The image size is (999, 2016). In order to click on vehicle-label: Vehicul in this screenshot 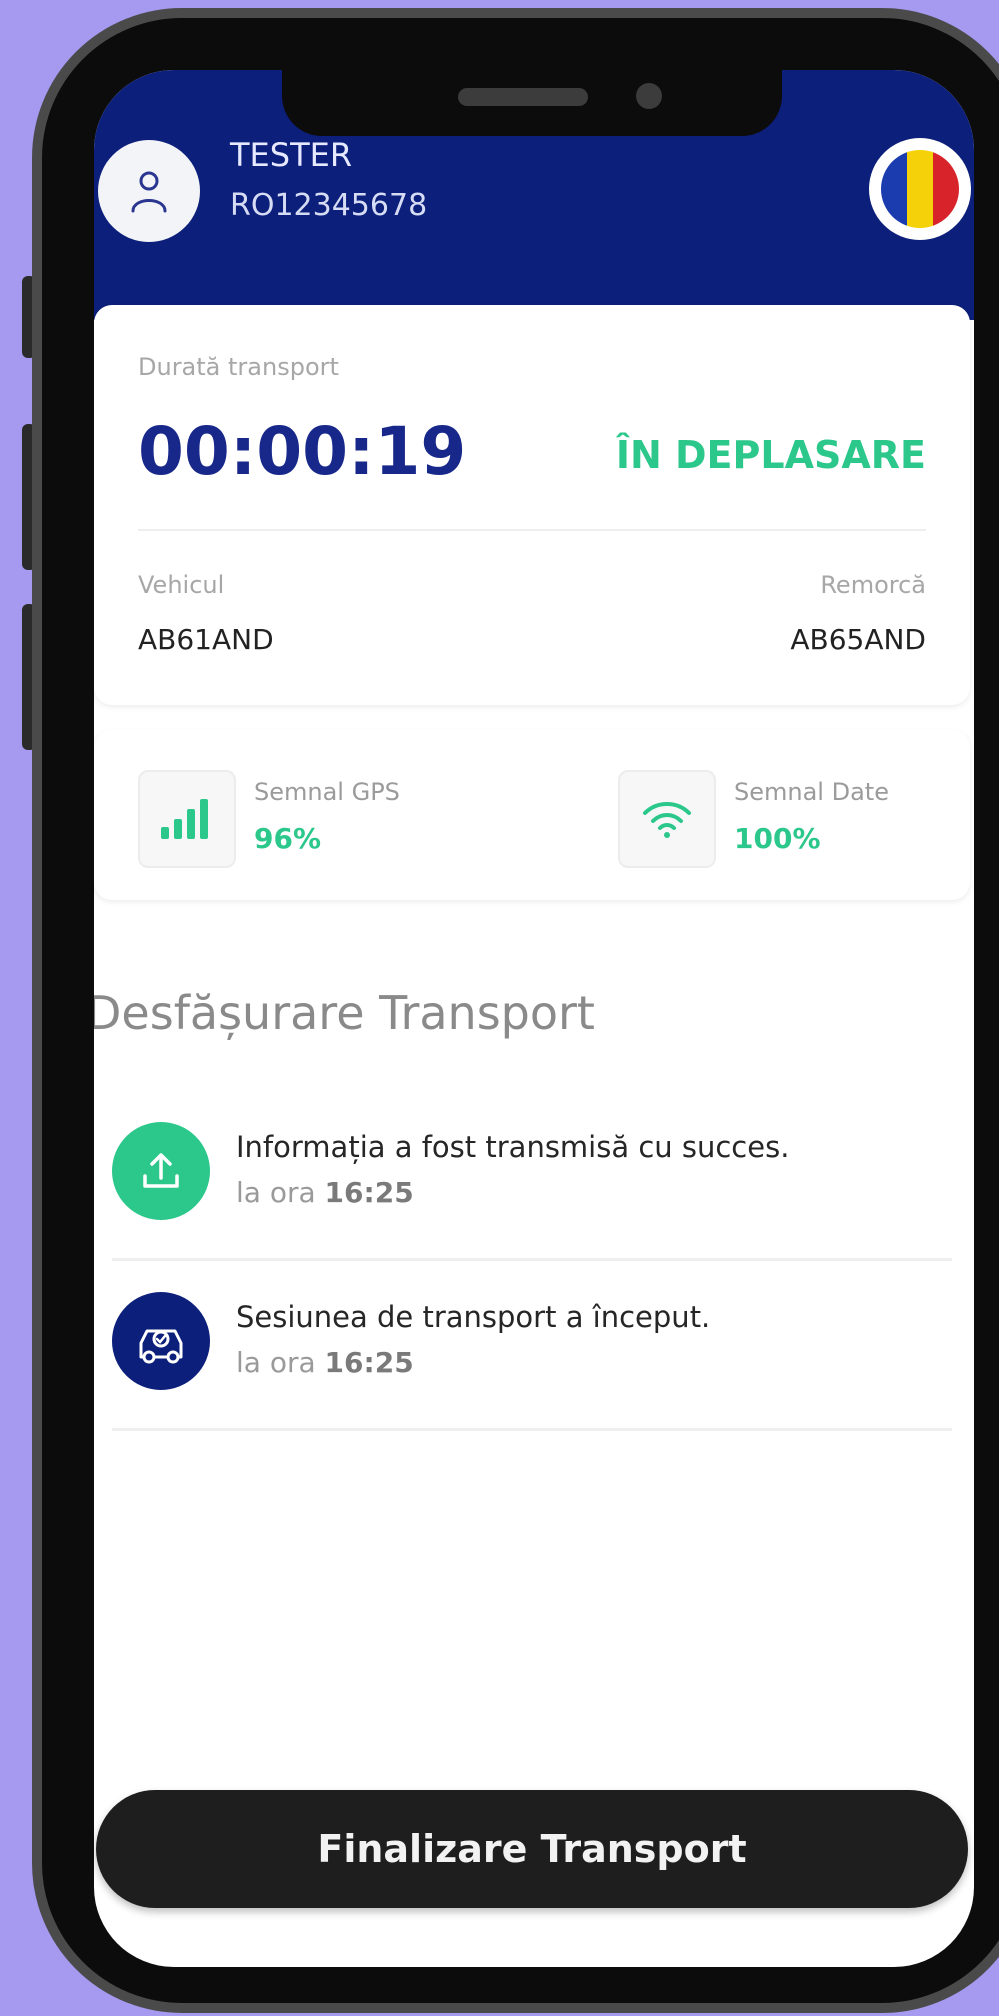, I will do `click(181, 585)`.